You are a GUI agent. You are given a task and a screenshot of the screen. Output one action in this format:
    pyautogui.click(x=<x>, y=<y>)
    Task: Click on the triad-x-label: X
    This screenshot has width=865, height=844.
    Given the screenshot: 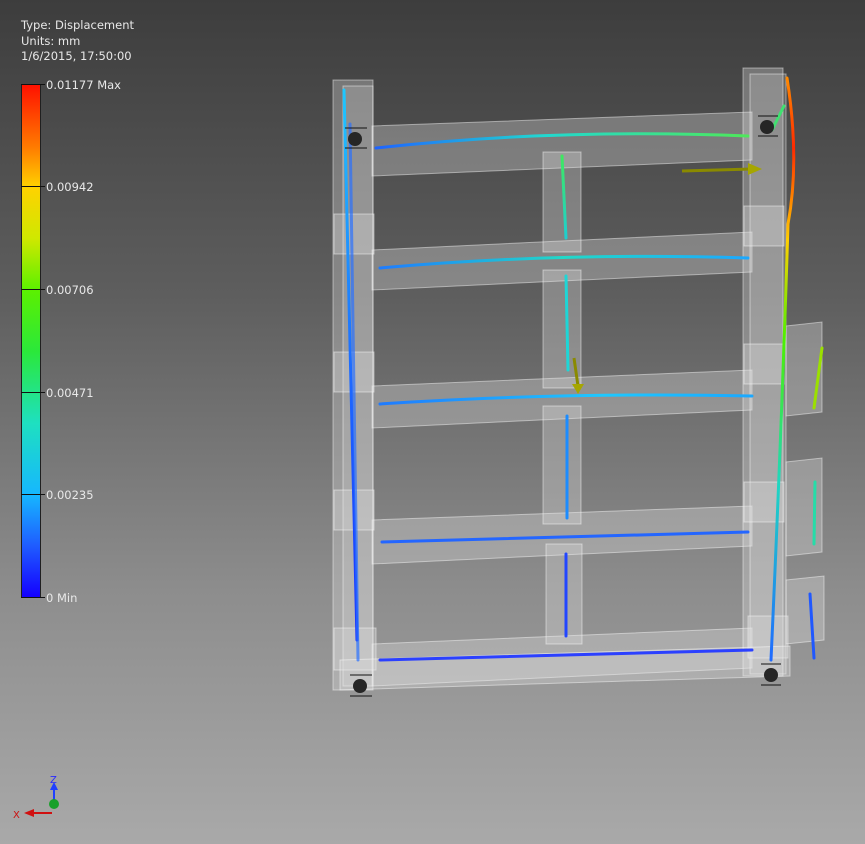 What is the action you would take?
    pyautogui.click(x=16, y=815)
    